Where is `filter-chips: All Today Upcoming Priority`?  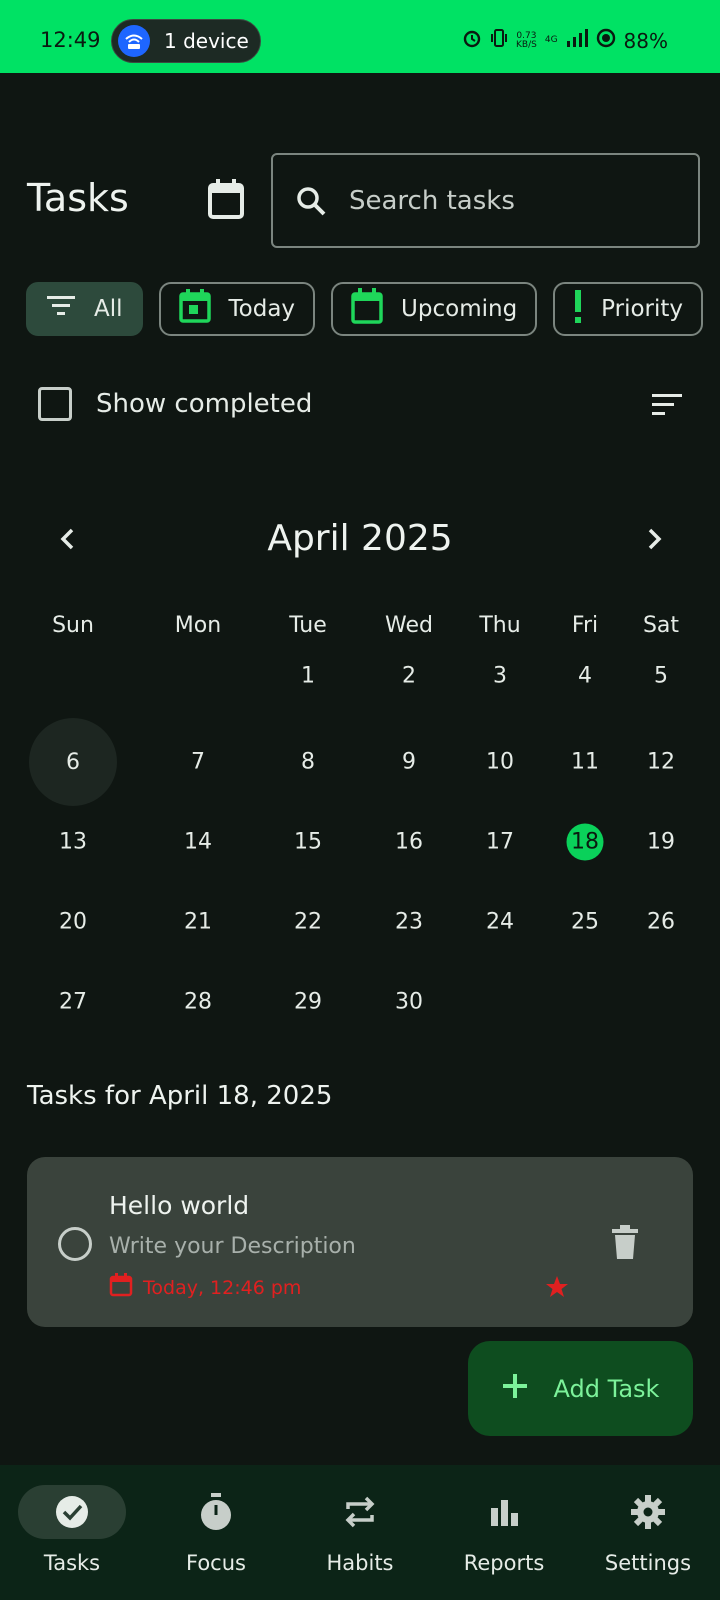
filter-chips: All Today Upcoming Priority is located at coordinates (366, 310).